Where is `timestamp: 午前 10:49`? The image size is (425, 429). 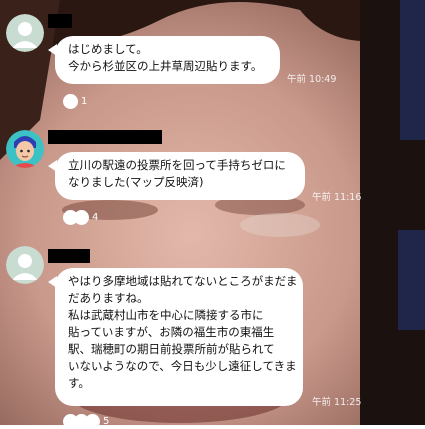
timestamp: 午前 10:49 is located at coordinates (312, 79).